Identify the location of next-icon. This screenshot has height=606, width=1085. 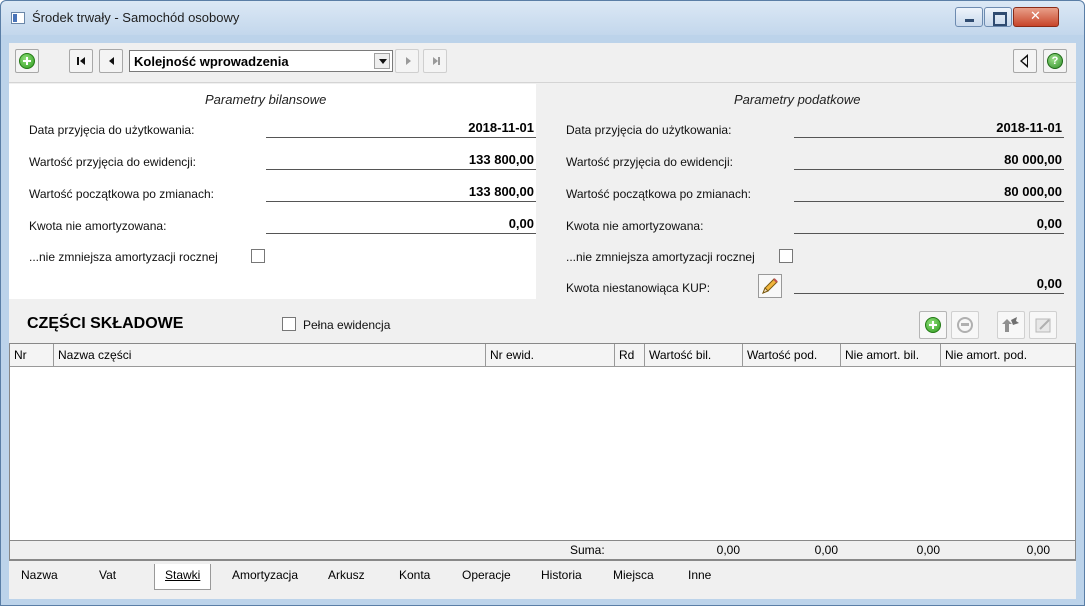
(408, 61).